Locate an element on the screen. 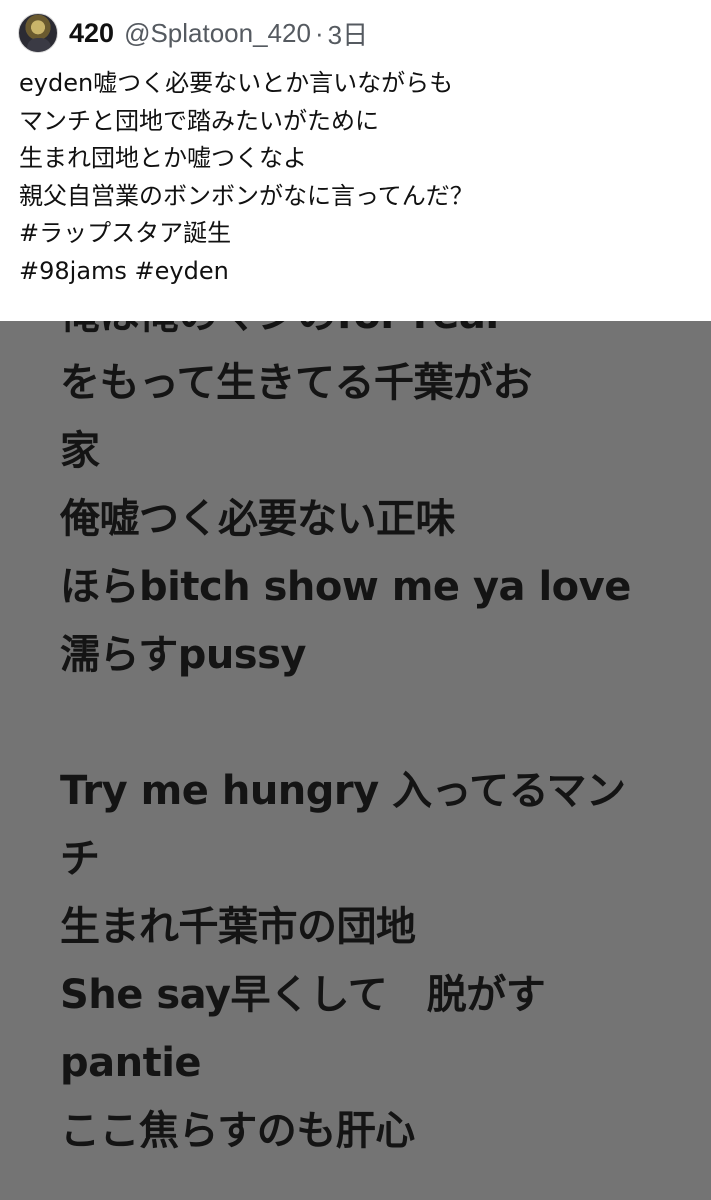 The height and width of the screenshot is (1200, 711). lyric-line: ここ焦らすのも肝心 is located at coordinates (237, 1131).